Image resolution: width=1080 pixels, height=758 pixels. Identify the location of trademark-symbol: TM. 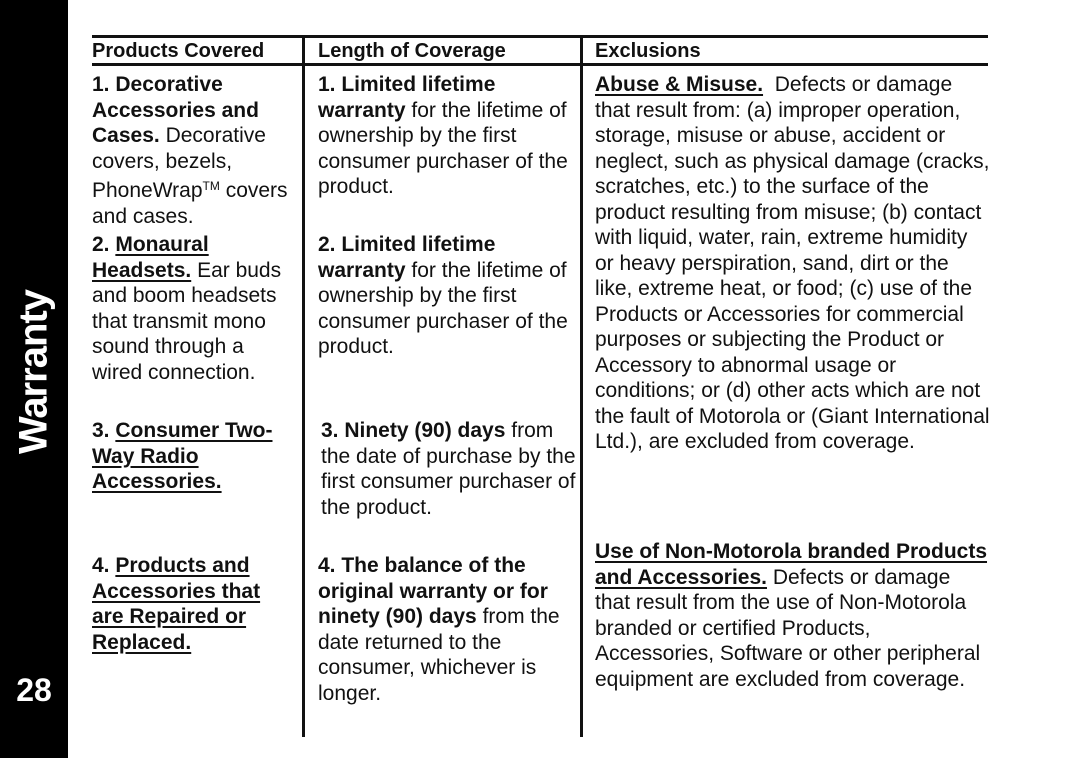
(211, 186).